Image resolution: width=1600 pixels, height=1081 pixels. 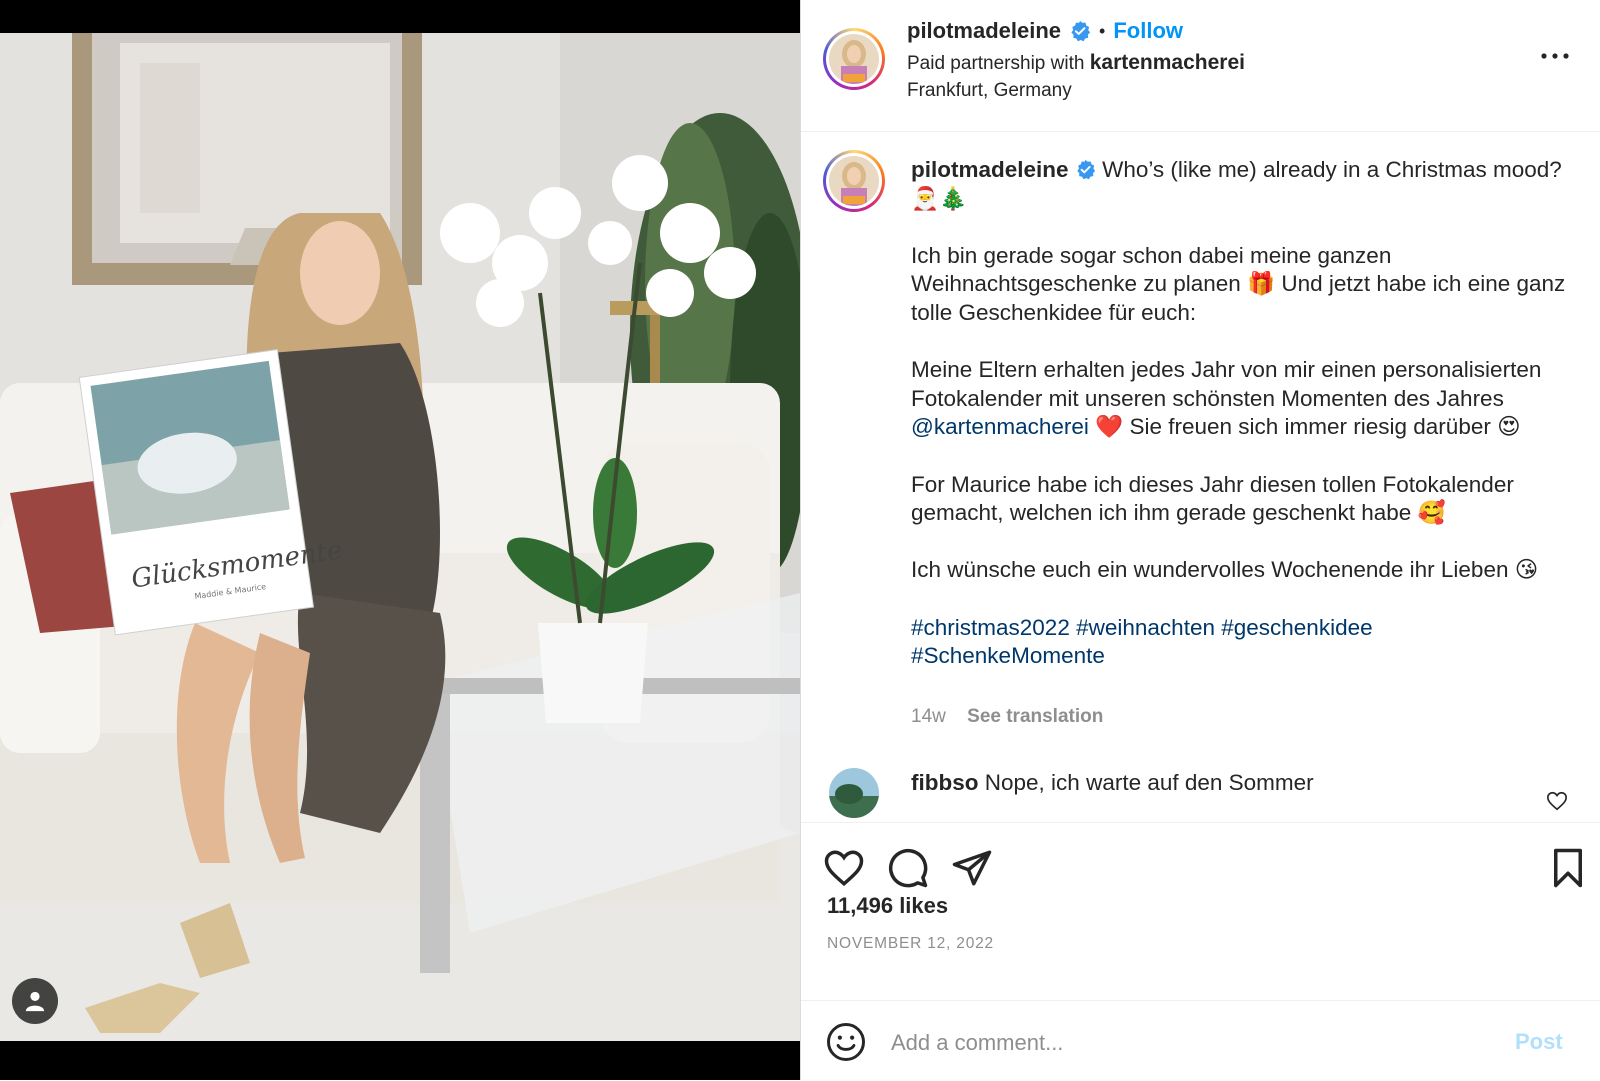 What do you see at coordinates (990, 169) in the screenshot?
I see `caption-username: pilotmadeleine` at bounding box center [990, 169].